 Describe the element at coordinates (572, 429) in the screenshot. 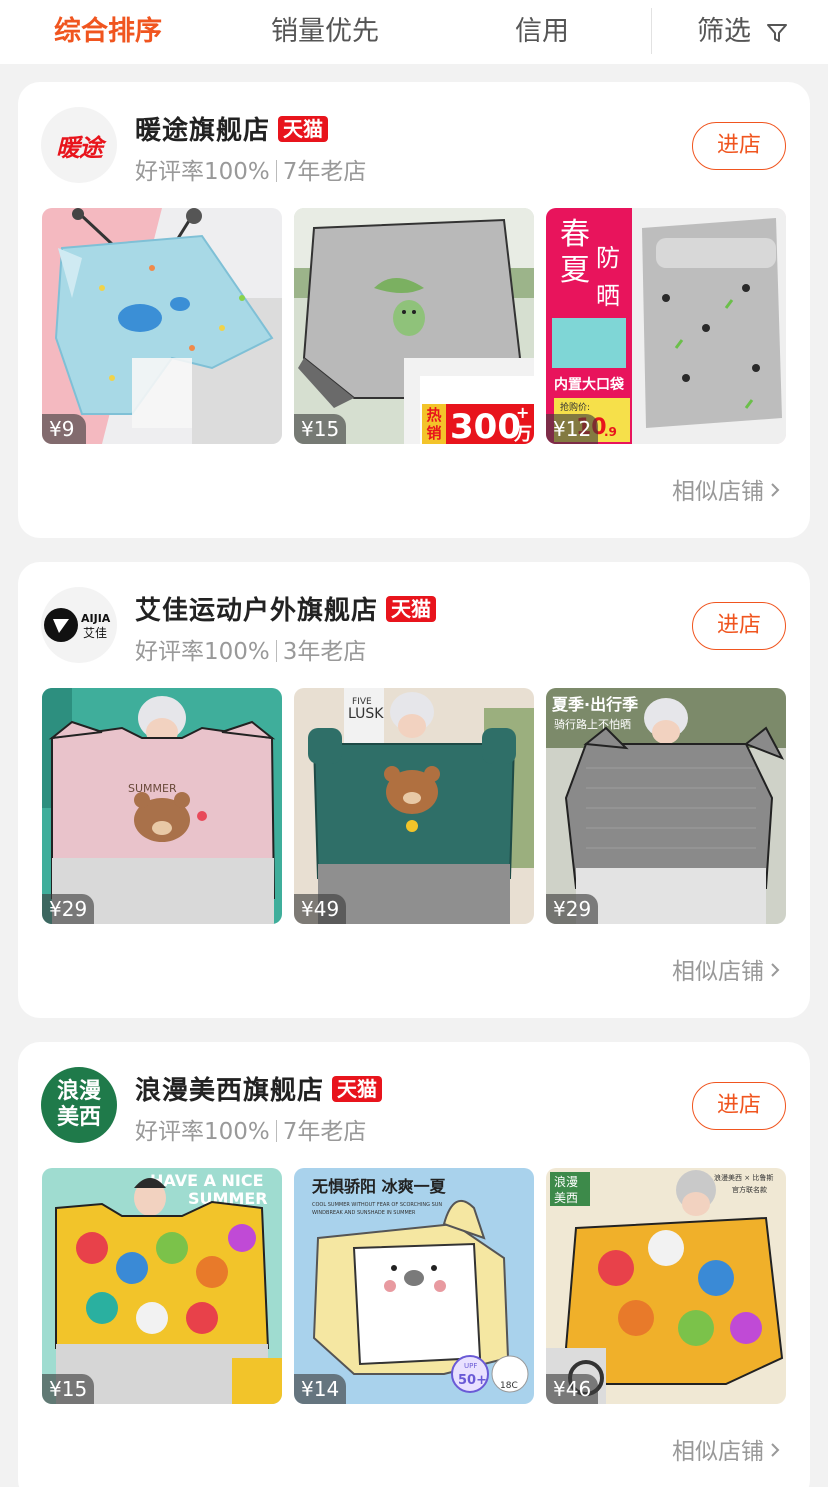

I see `price-tag: ¥12` at that location.